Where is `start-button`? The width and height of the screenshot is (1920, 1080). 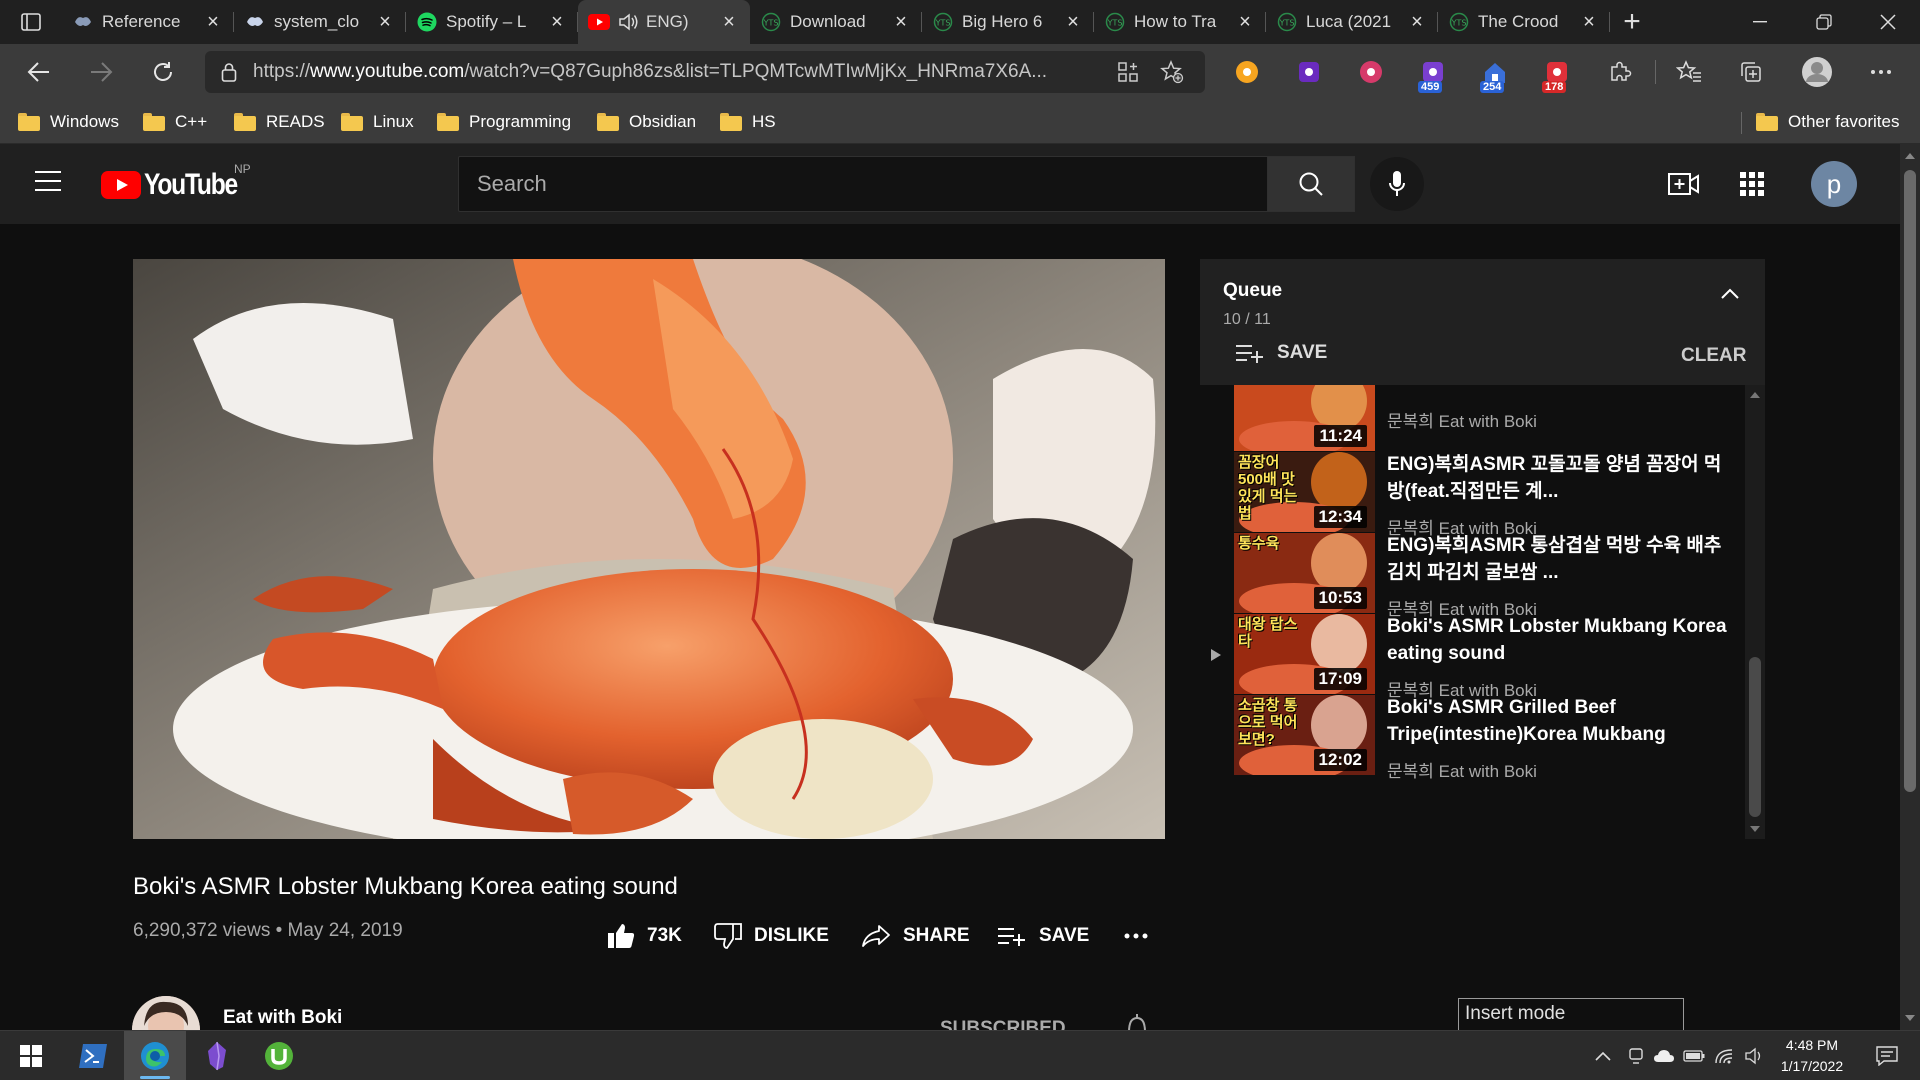 start-button is located at coordinates (31, 1055).